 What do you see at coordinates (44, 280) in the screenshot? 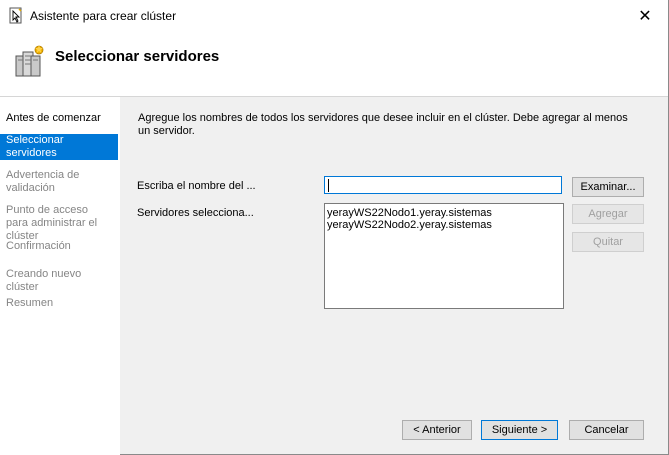
I see `sidebar-item-creating-cluster: Creando nuevo clúster` at bounding box center [44, 280].